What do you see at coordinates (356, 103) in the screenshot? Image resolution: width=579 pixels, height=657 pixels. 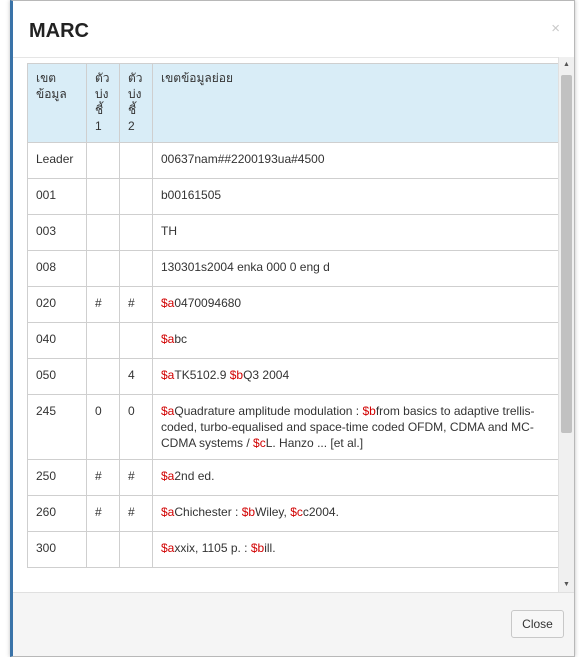 I see `header-subfields: เขตข้อมูลย่อย` at bounding box center [356, 103].